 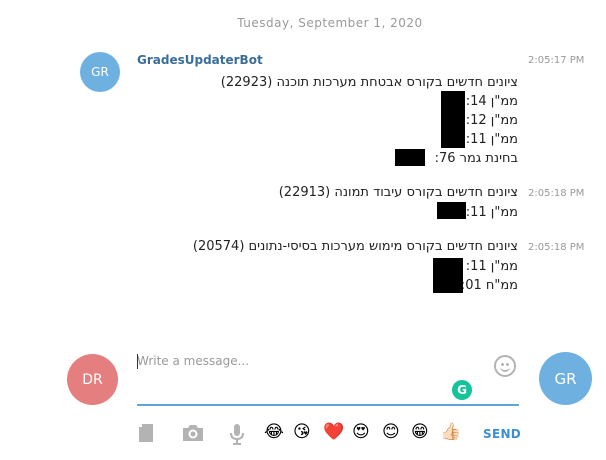 What do you see at coordinates (302, 432) in the screenshot?
I see `emoji-kiss: 😘` at bounding box center [302, 432].